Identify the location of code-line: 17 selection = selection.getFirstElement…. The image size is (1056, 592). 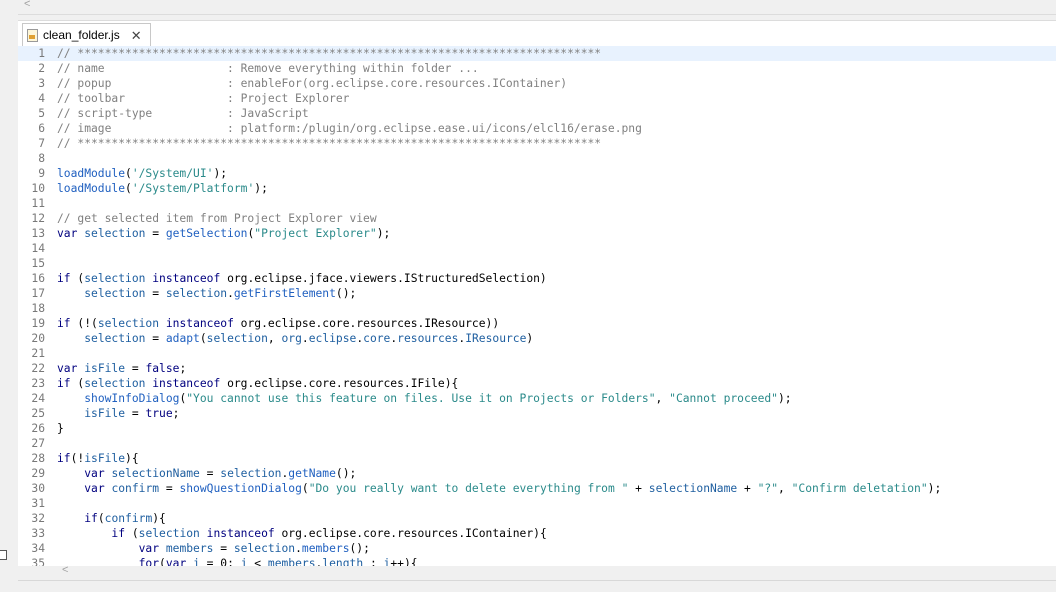
(537, 293).